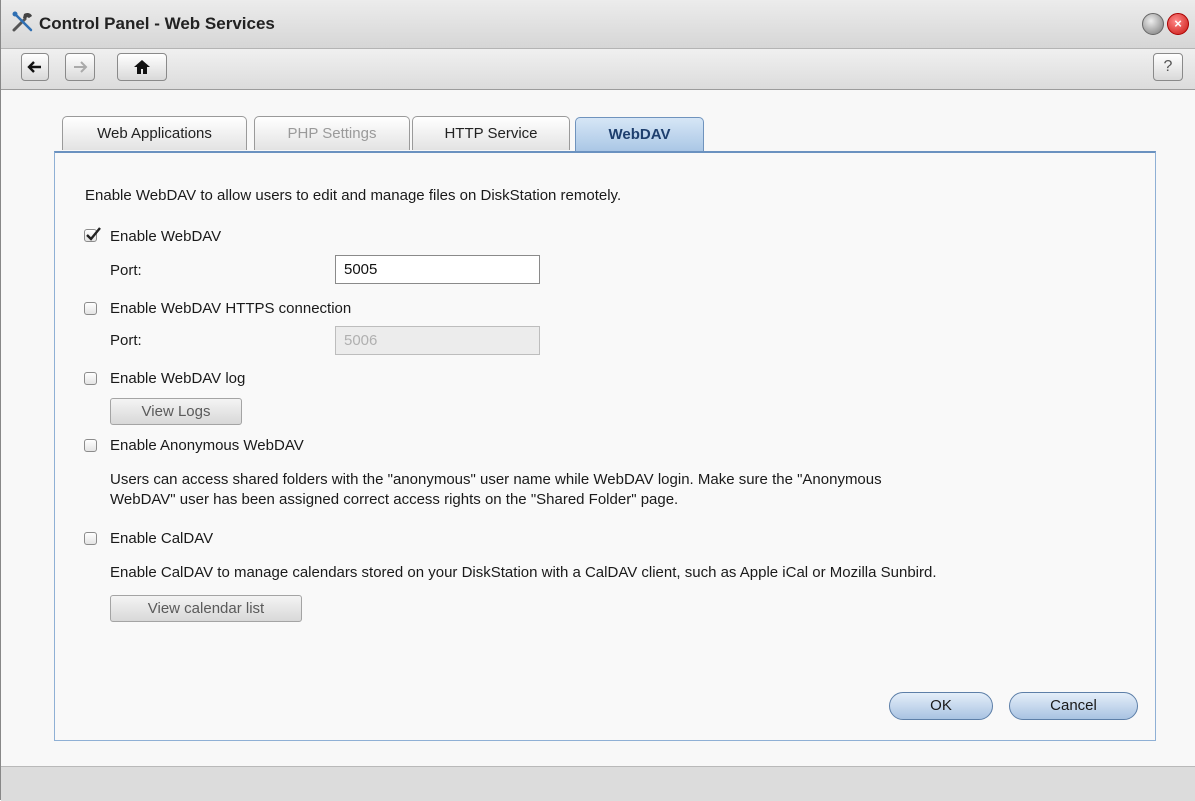 This screenshot has height=801, width=1195. I want to click on tab-http-service: HTTP Service, so click(491, 133).